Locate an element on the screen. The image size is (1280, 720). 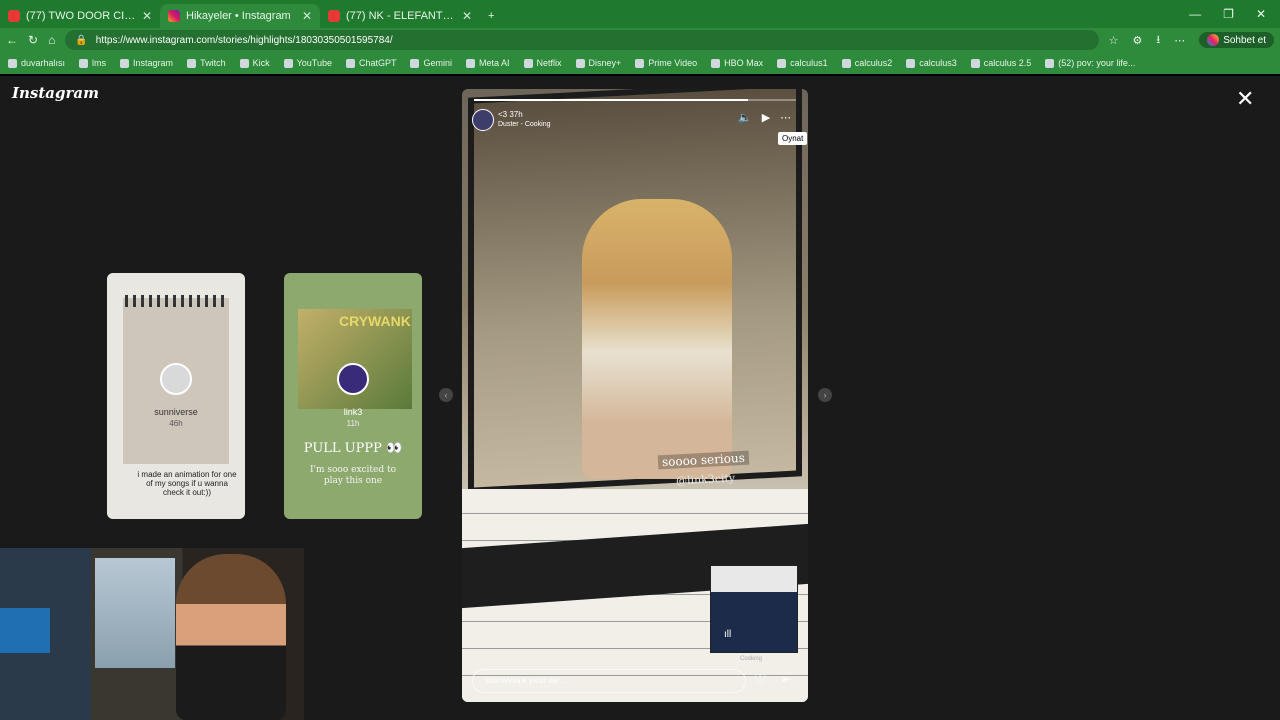
instagram-icon is located at coordinates (174, 16).